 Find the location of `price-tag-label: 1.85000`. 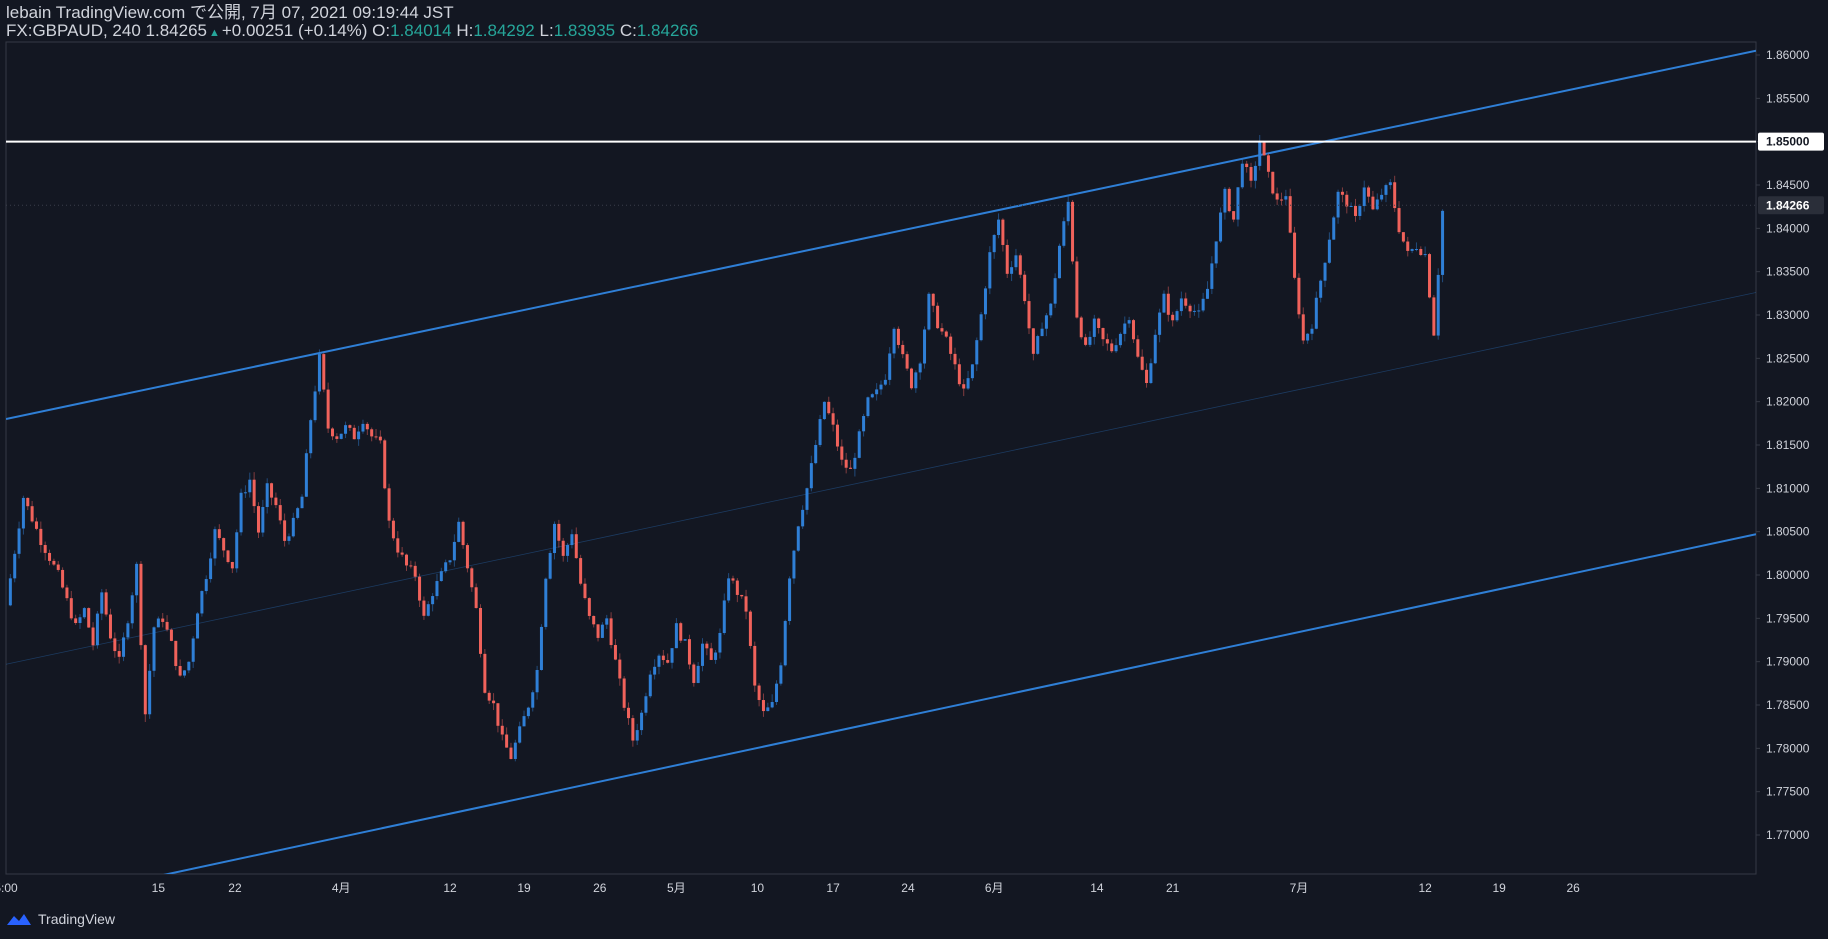

price-tag-label: 1.85000 is located at coordinates (1788, 142).